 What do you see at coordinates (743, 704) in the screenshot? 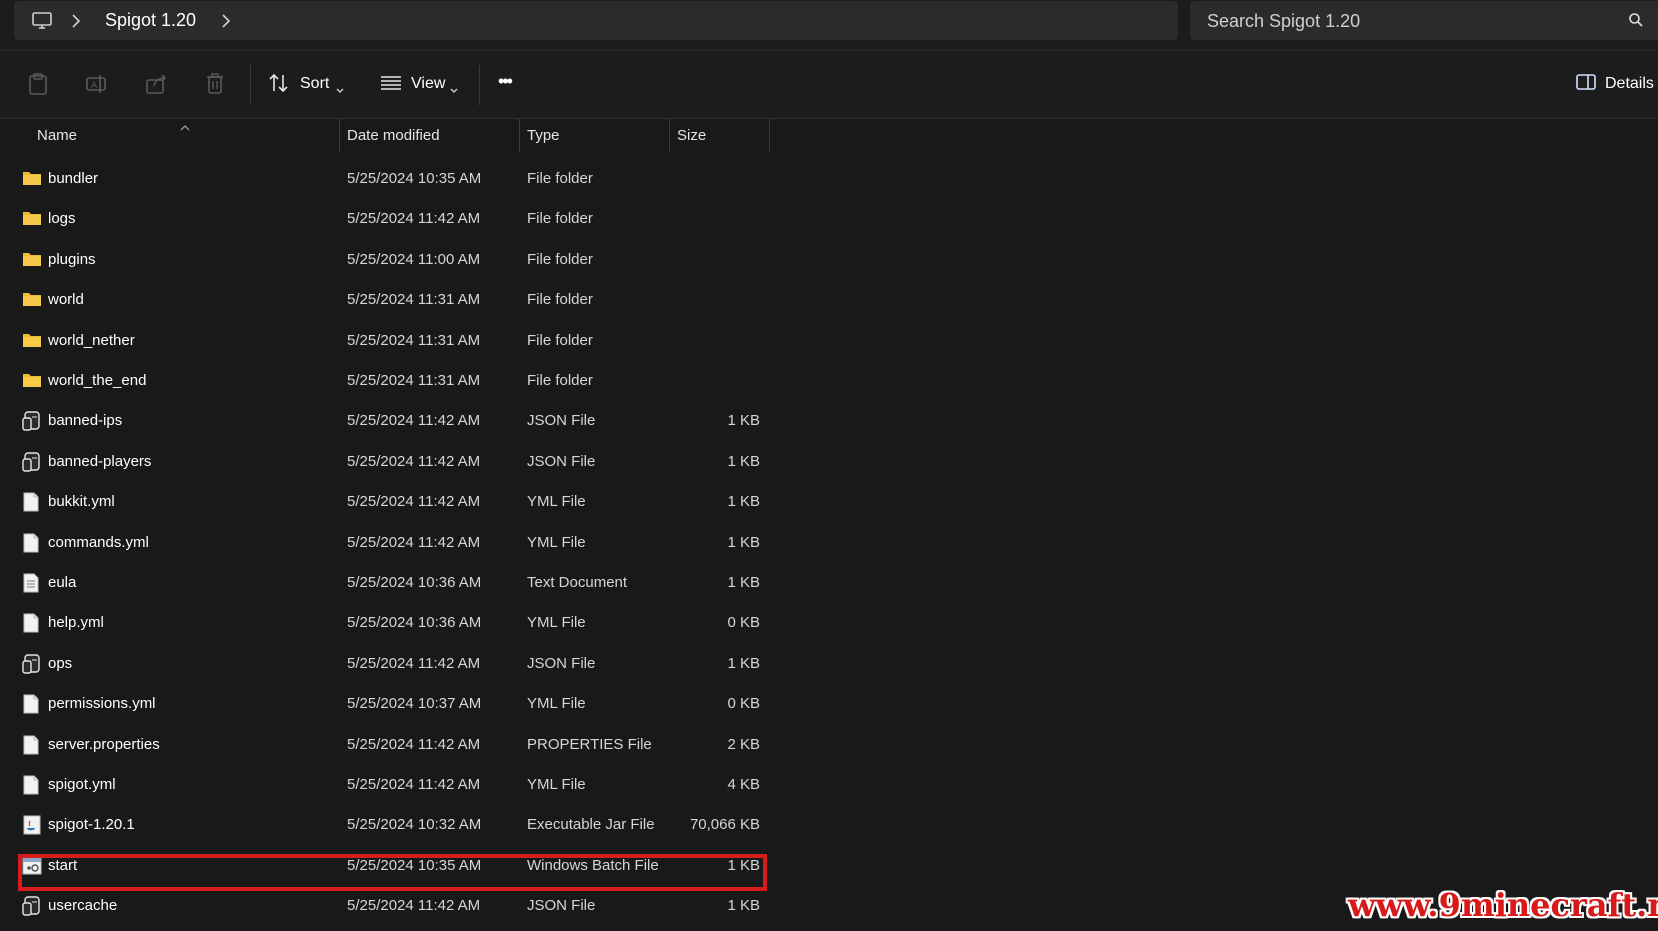
I see `file-size: 0 KB` at bounding box center [743, 704].